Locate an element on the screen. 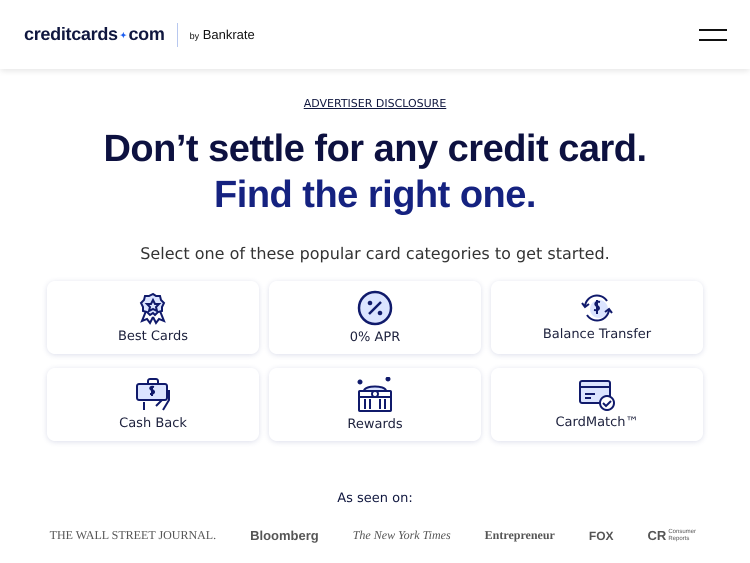 This screenshot has width=750, height=563. percent-icon is located at coordinates (375, 308).